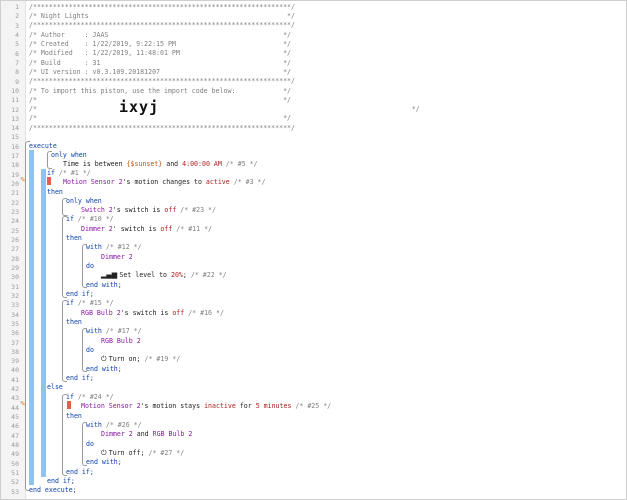  Describe the element at coordinates (239, 164) in the screenshot. I see `comment: /* #5 */` at that location.